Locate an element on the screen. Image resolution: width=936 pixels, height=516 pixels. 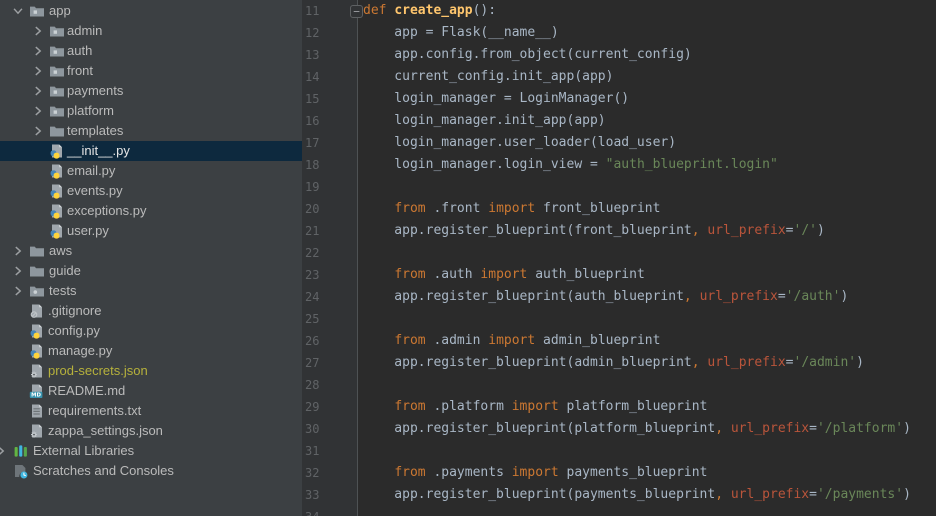
external-libraries-icon is located at coordinates (20, 451).